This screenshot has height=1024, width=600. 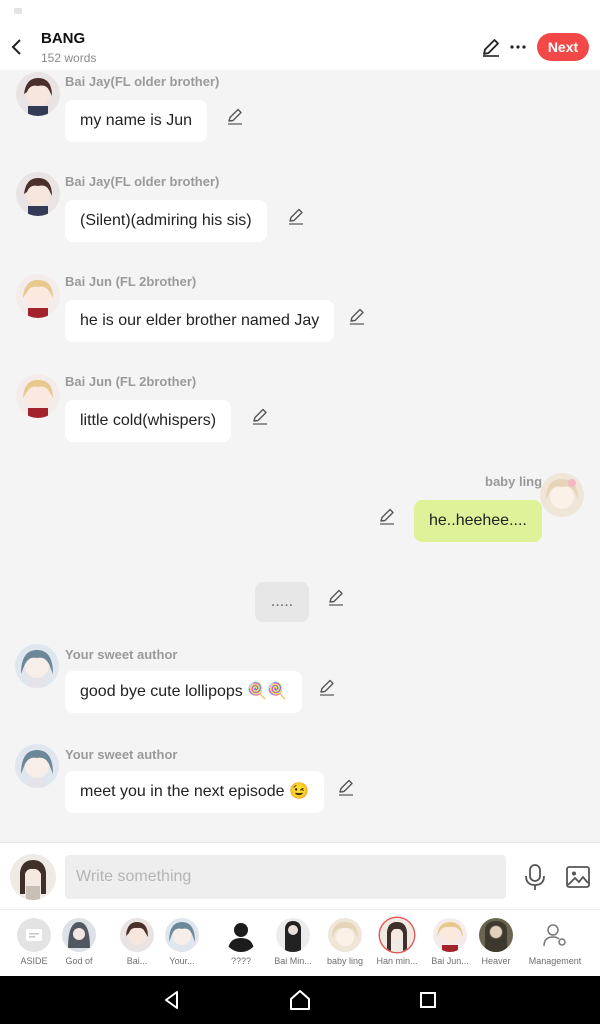 What do you see at coordinates (18, 11) in the screenshot?
I see `notification-icon` at bounding box center [18, 11].